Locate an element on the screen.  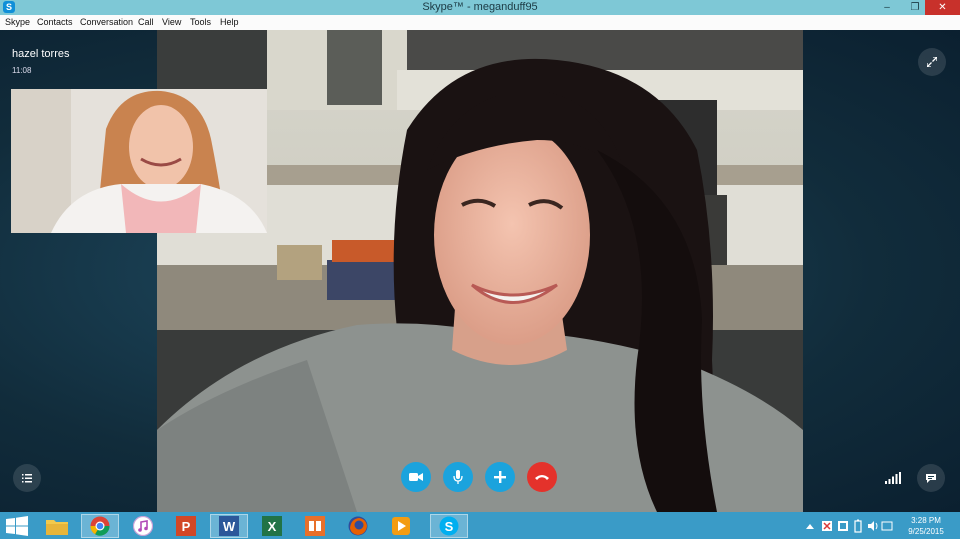
taskbar-other-app is located at coordinates (315, 526).